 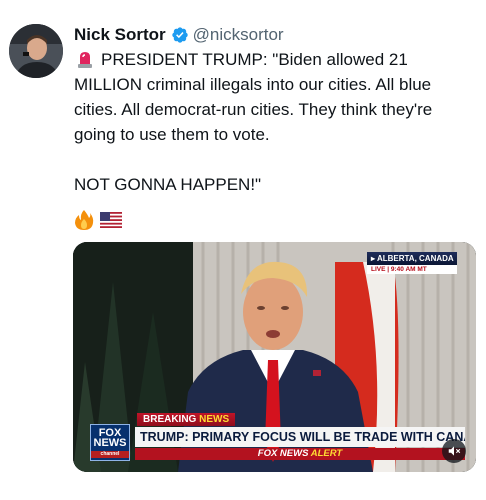 I want to click on alert-part-1: FOX NEWS, so click(x=283, y=453).